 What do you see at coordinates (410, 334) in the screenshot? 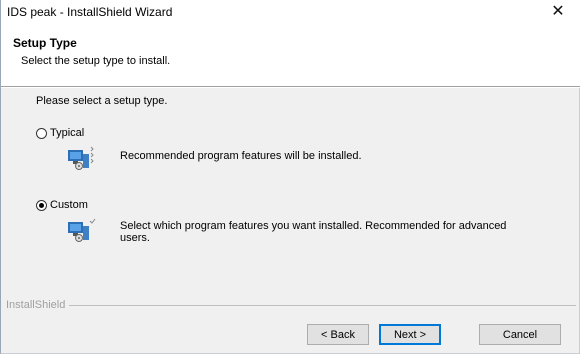
I see `next-button: Next >` at bounding box center [410, 334].